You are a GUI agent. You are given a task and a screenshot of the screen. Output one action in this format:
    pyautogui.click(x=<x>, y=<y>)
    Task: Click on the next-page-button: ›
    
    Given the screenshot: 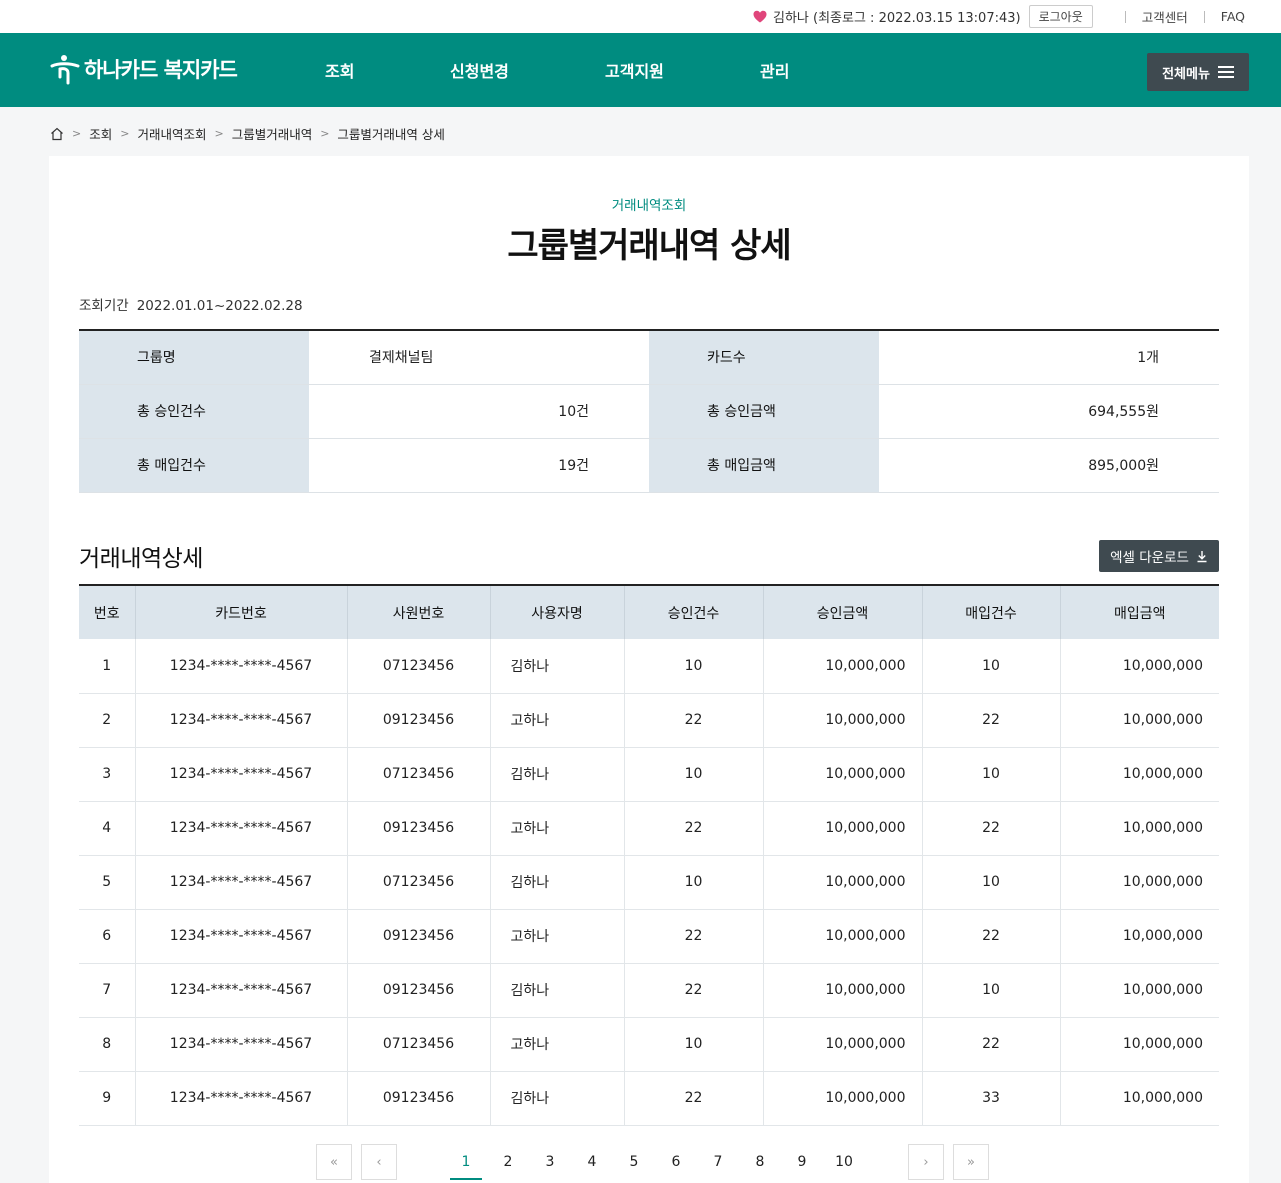 What is the action you would take?
    pyautogui.click(x=926, y=1162)
    